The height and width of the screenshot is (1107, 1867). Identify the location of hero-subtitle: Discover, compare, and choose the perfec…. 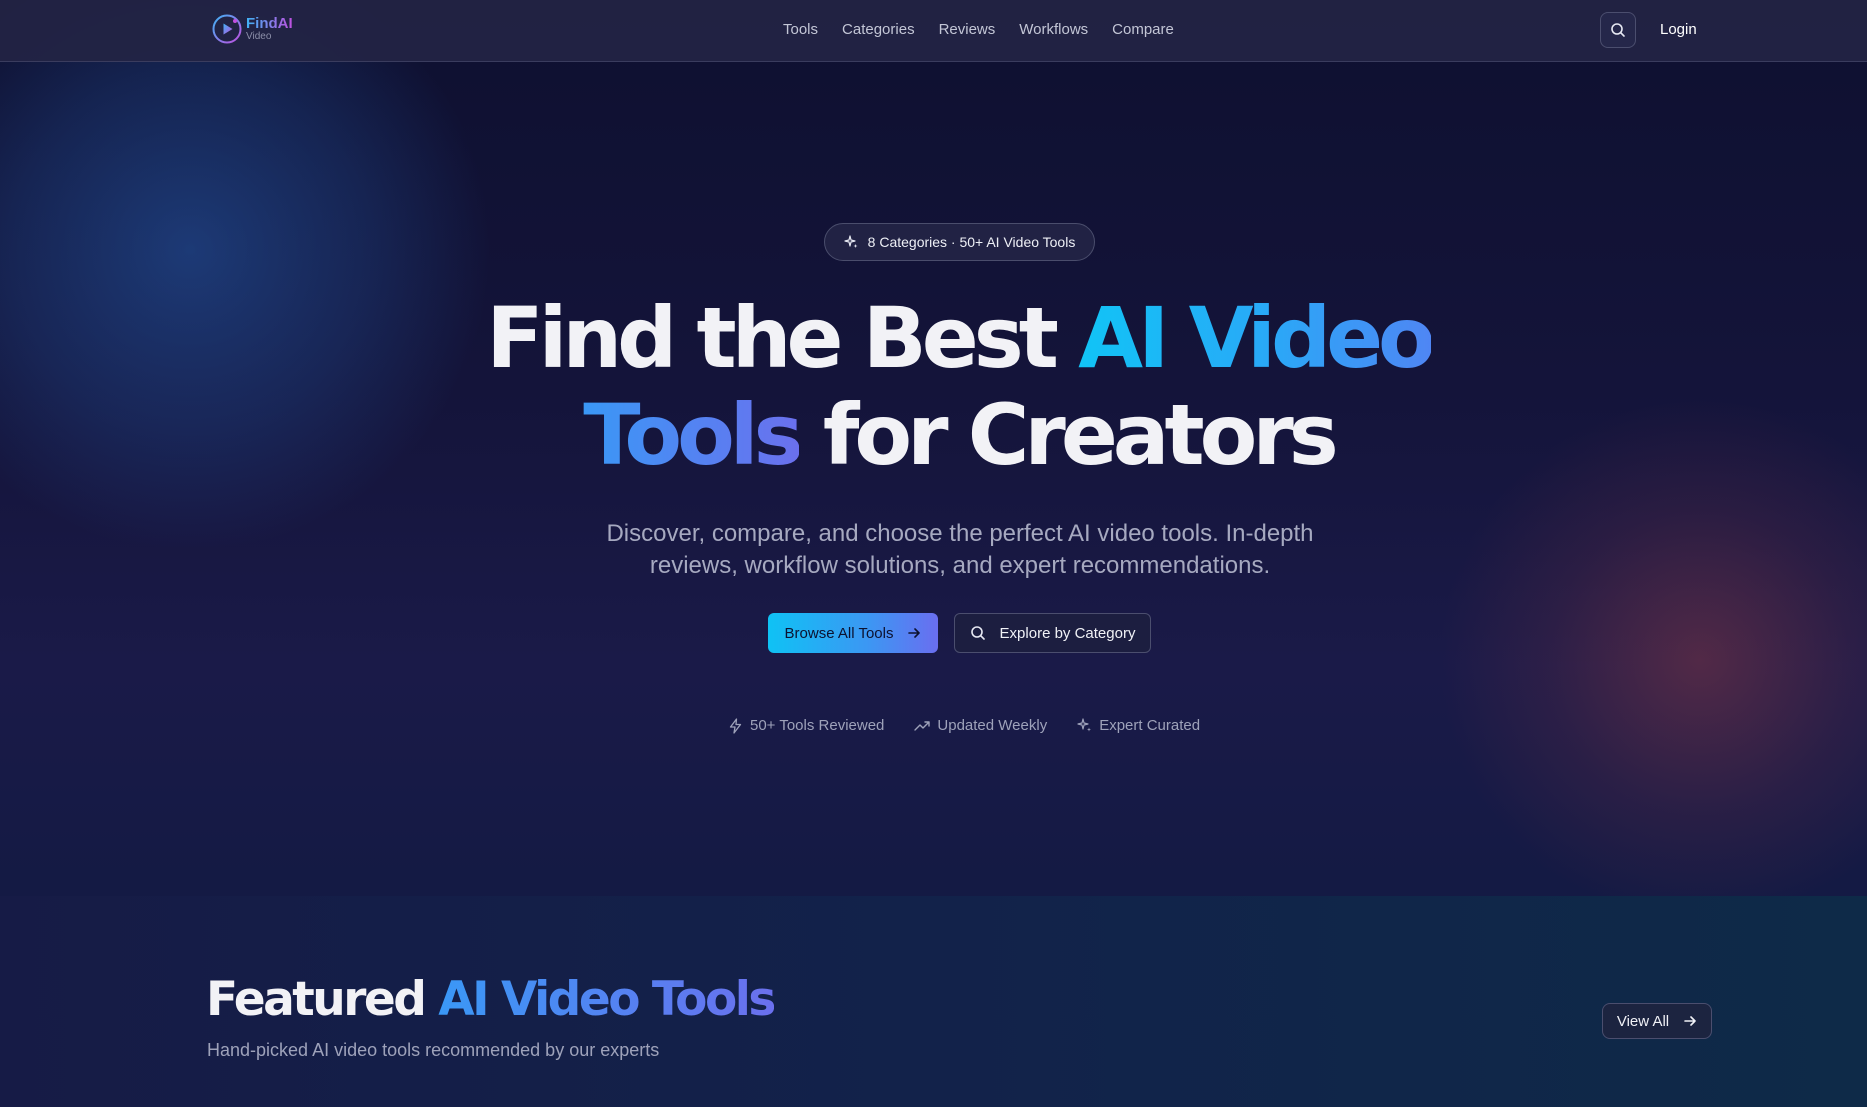
(960, 549).